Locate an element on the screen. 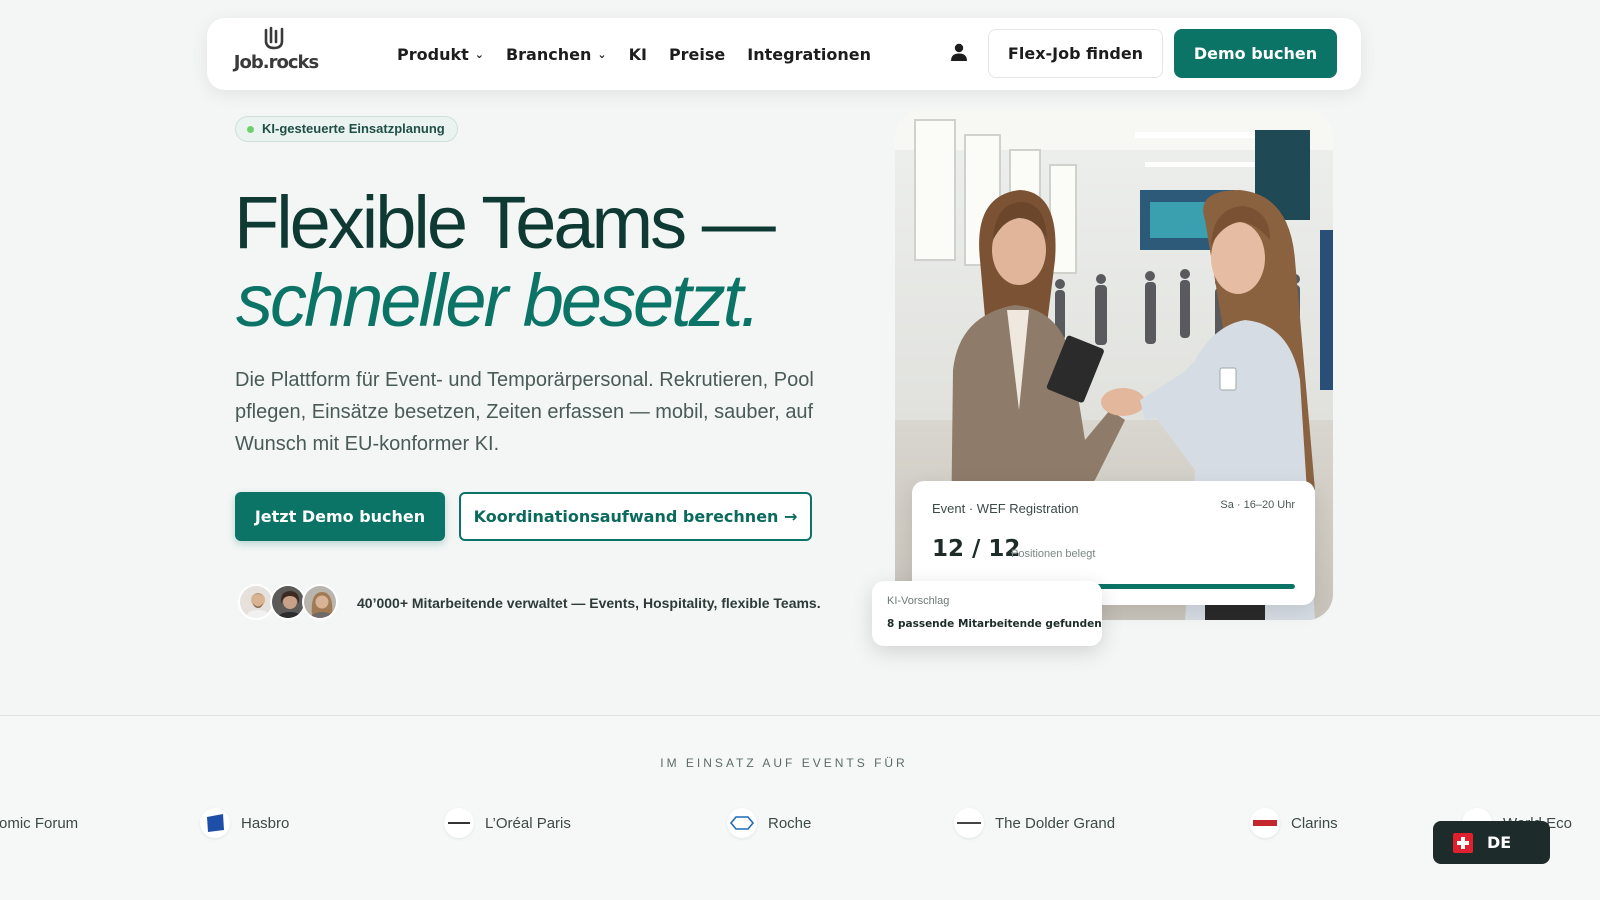  client-logo-loreal: L’Oréal Paris is located at coordinates (507, 823).